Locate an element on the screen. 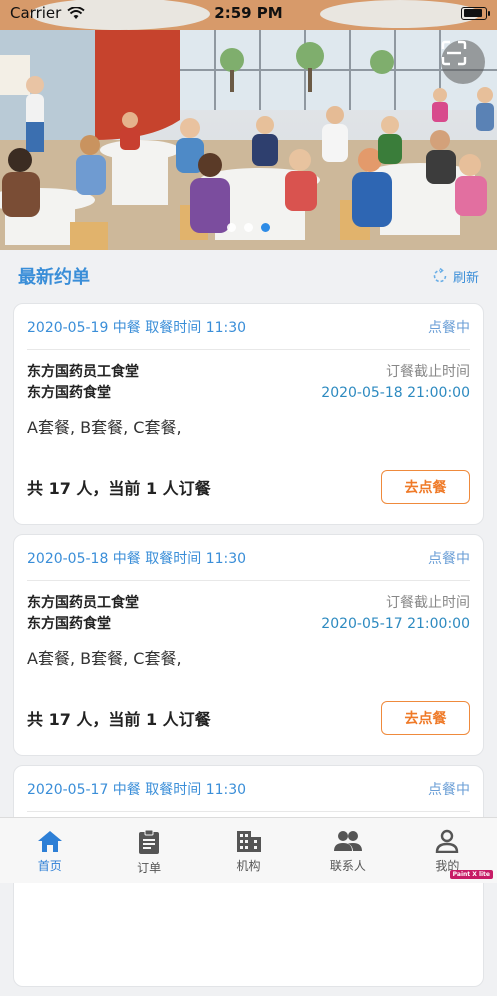 The image size is (497, 996). order-date-line: 2020-05-17 中餐 取餐时间 11:30 is located at coordinates (136, 789).